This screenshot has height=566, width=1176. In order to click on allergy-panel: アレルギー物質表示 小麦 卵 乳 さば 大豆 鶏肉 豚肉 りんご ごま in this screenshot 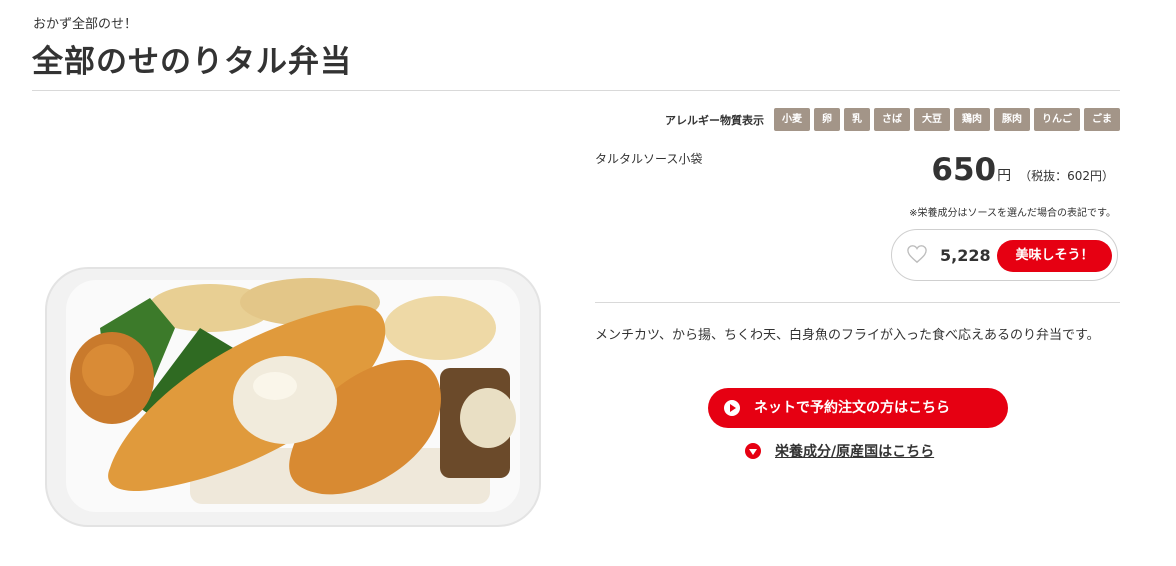, I will do `click(892, 119)`.